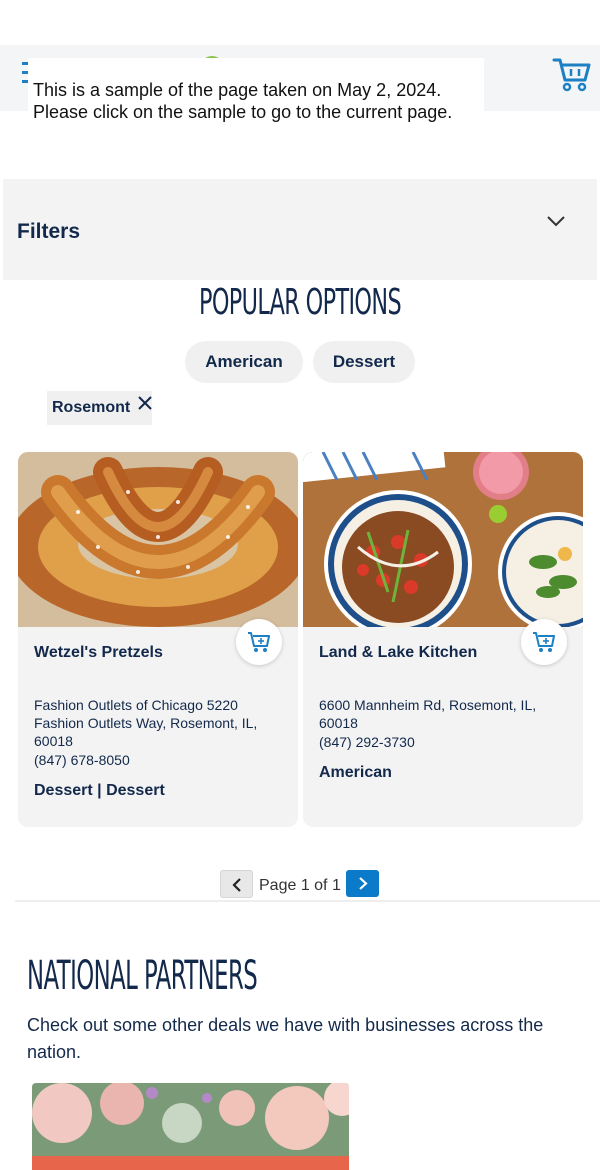 The height and width of the screenshot is (1170, 600). I want to click on category-pill-dessert: Dessert, so click(364, 362).